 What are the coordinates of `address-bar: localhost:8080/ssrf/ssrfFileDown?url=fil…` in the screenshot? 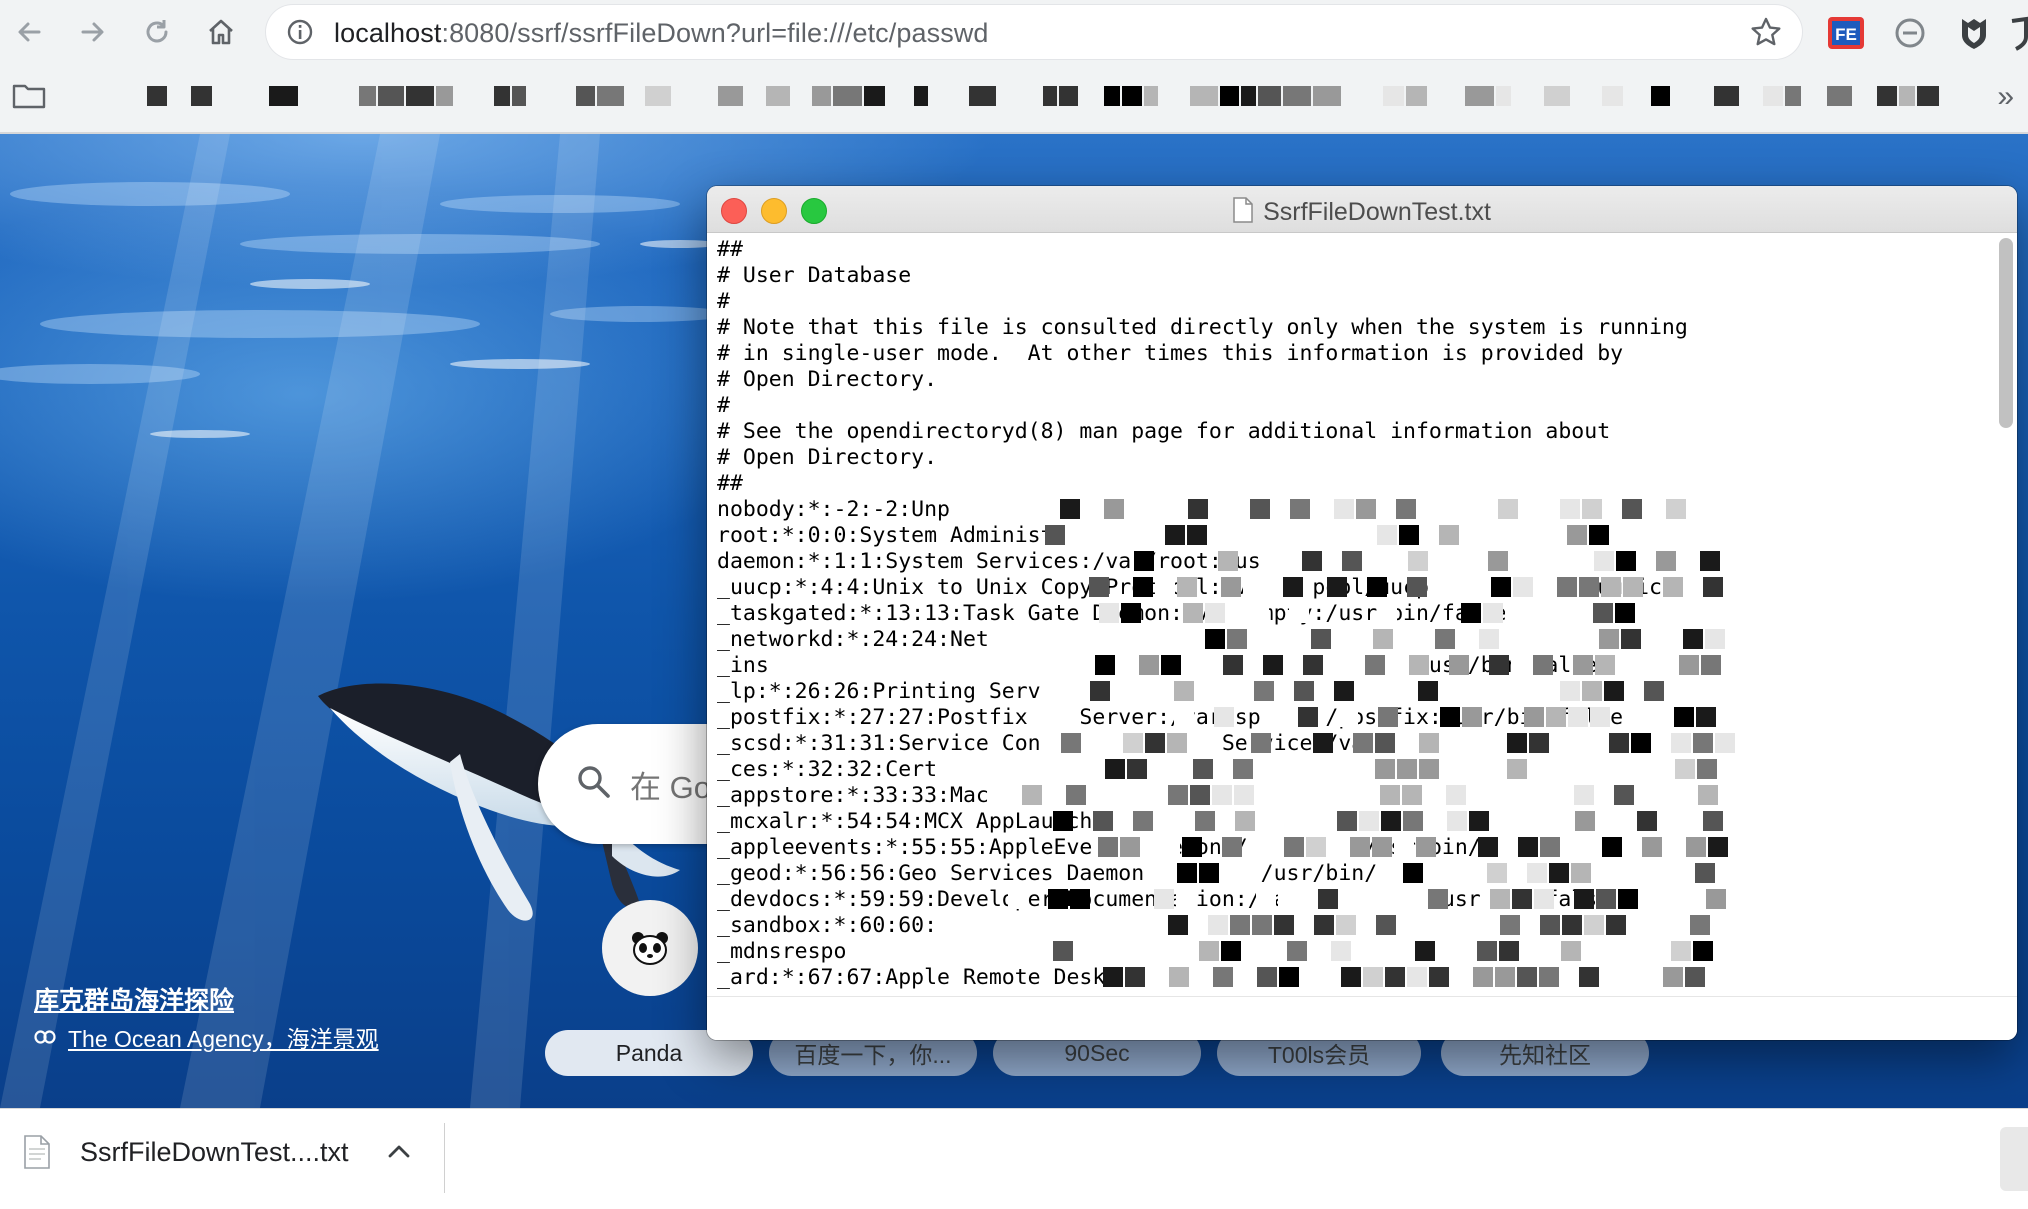 It's located at (1034, 32).